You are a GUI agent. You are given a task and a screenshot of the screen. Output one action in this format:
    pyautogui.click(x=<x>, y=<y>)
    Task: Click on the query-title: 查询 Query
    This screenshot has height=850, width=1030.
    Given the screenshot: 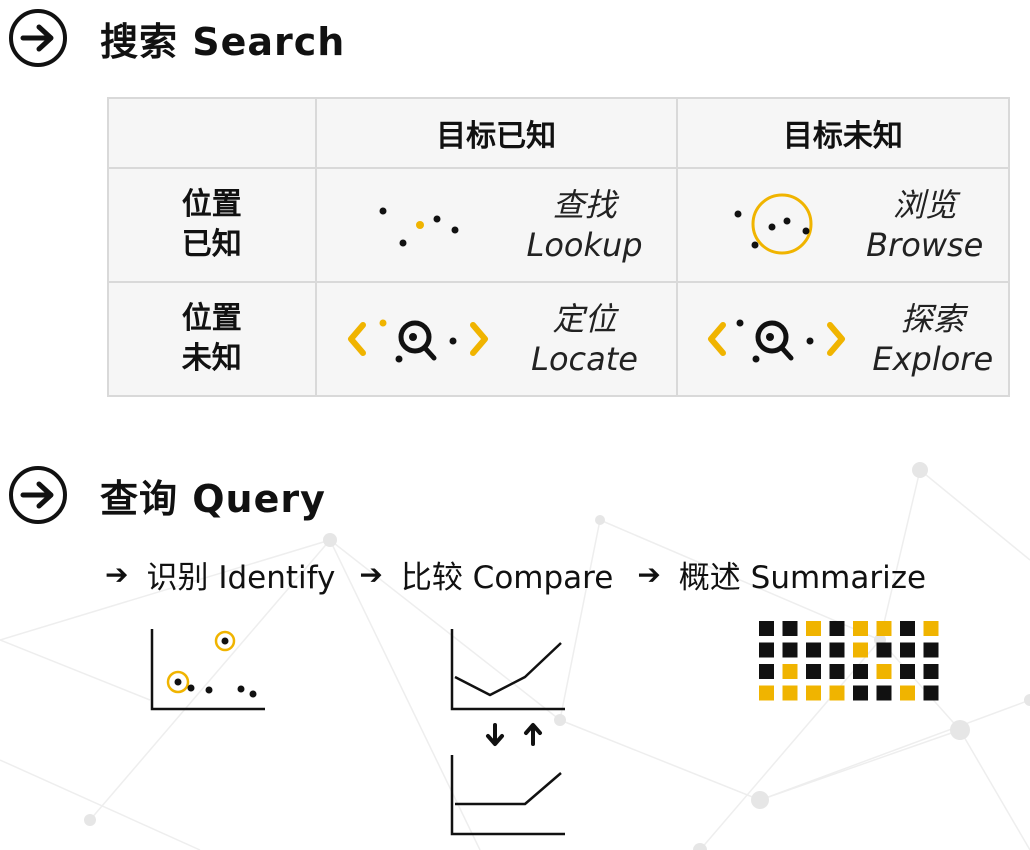 What is the action you would take?
    pyautogui.click(x=213, y=498)
    